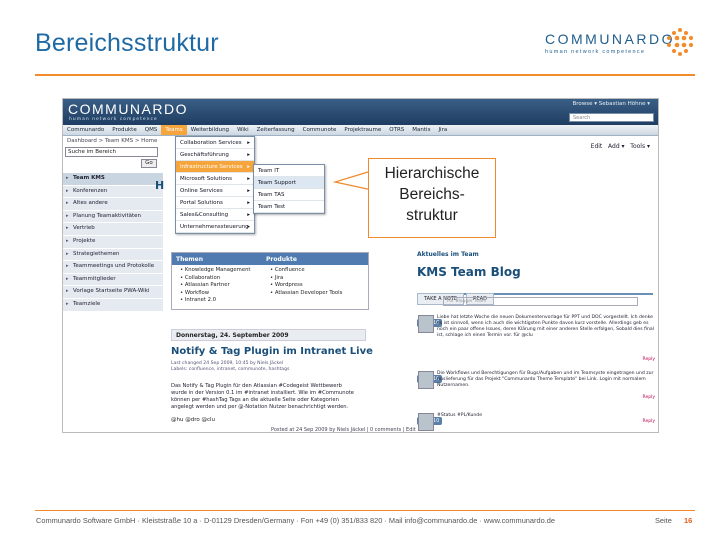  What do you see at coordinates (688, 520) in the screenshot?
I see `page-number: 16` at bounding box center [688, 520].